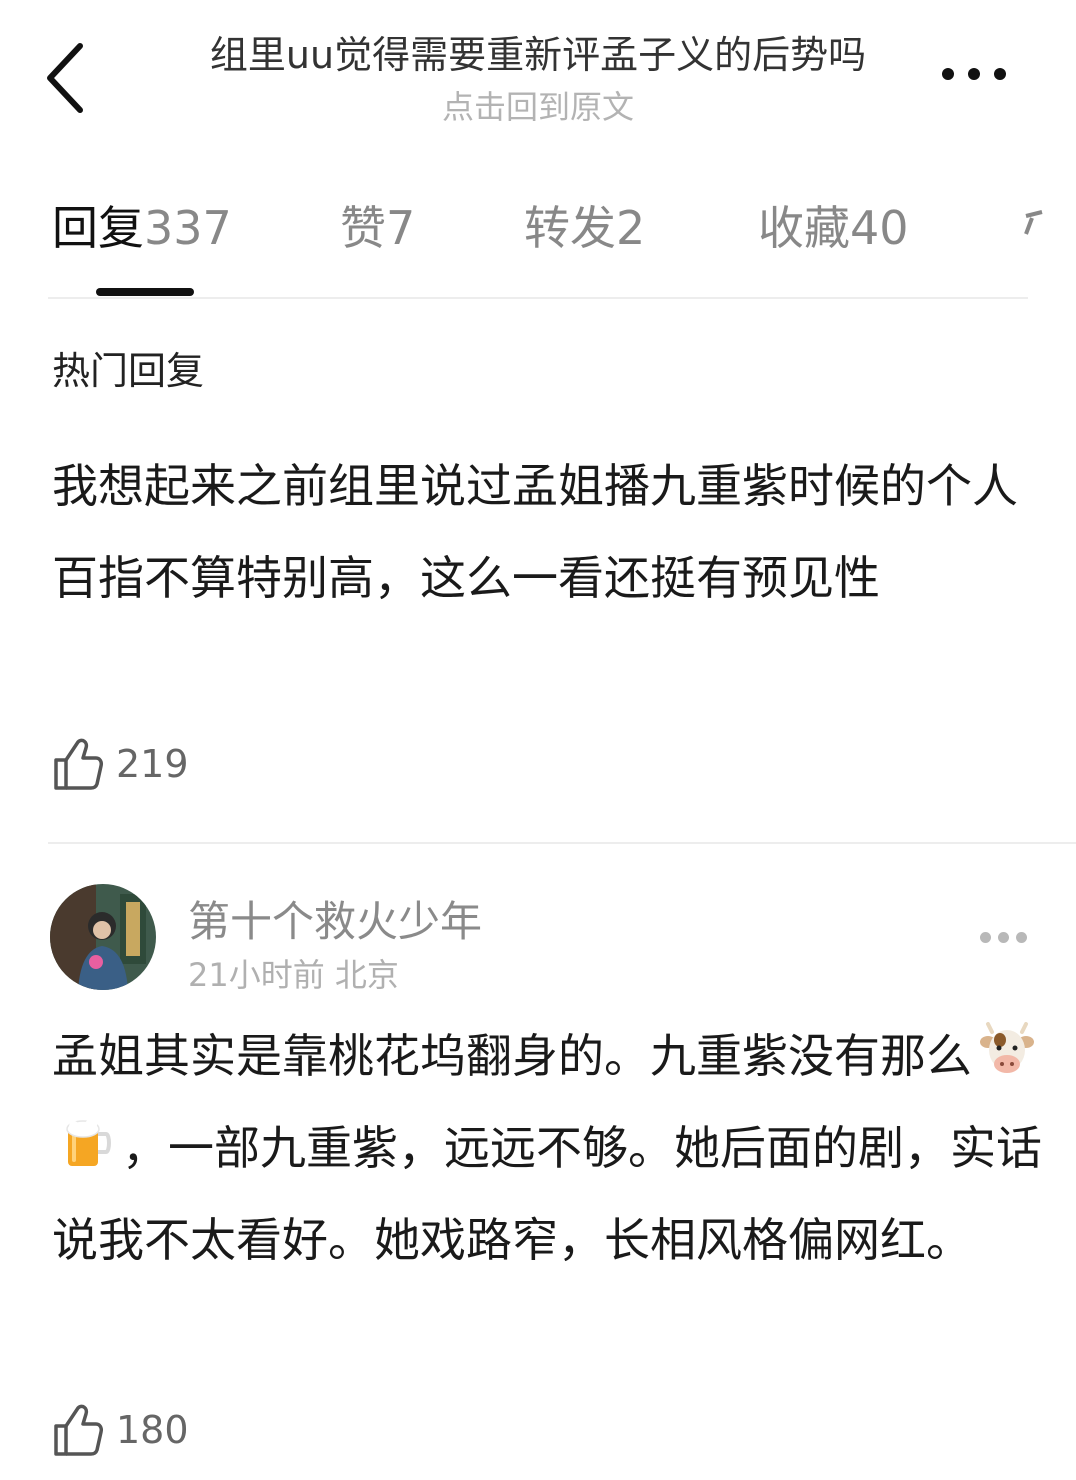 This screenshot has height=1480, width=1076. I want to click on active-tab-indicator, so click(145, 292).